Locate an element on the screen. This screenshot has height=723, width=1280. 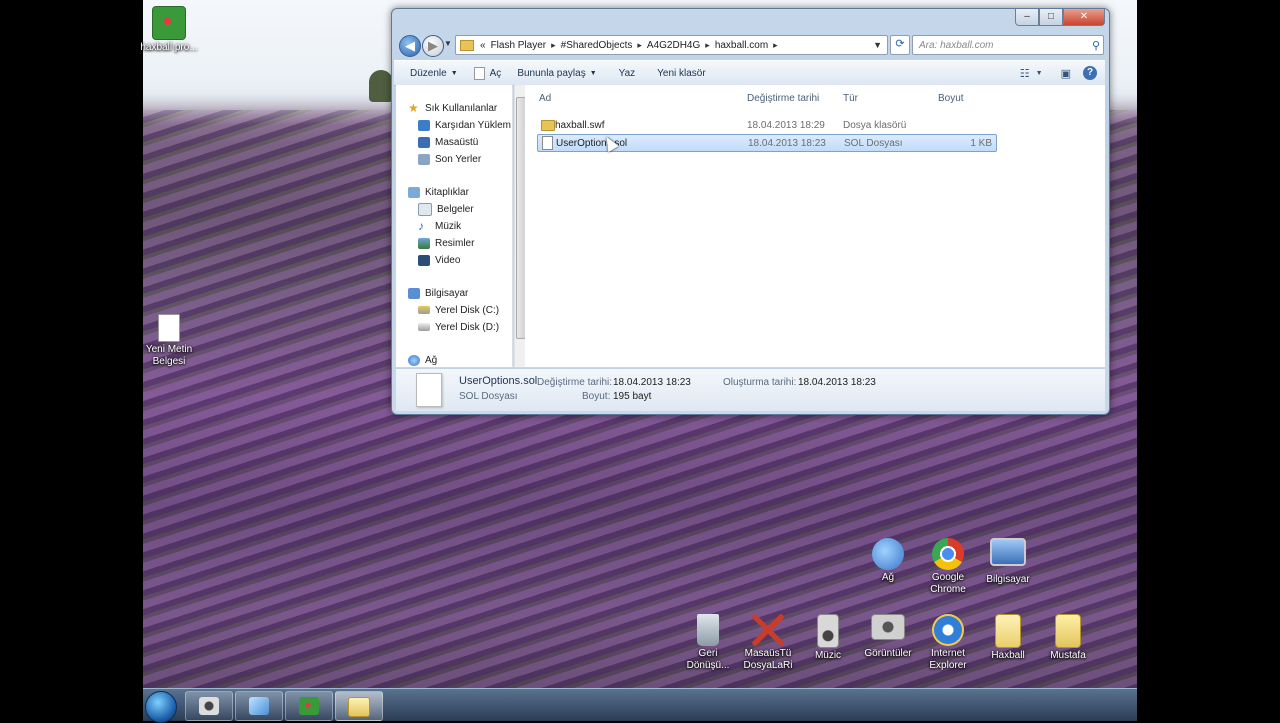
close-button: ✕ is located at coordinates (1084, 17).